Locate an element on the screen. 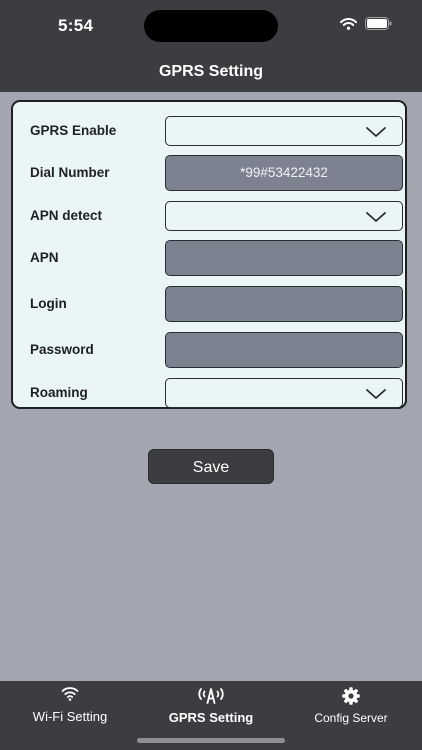  password-input is located at coordinates (284, 350).